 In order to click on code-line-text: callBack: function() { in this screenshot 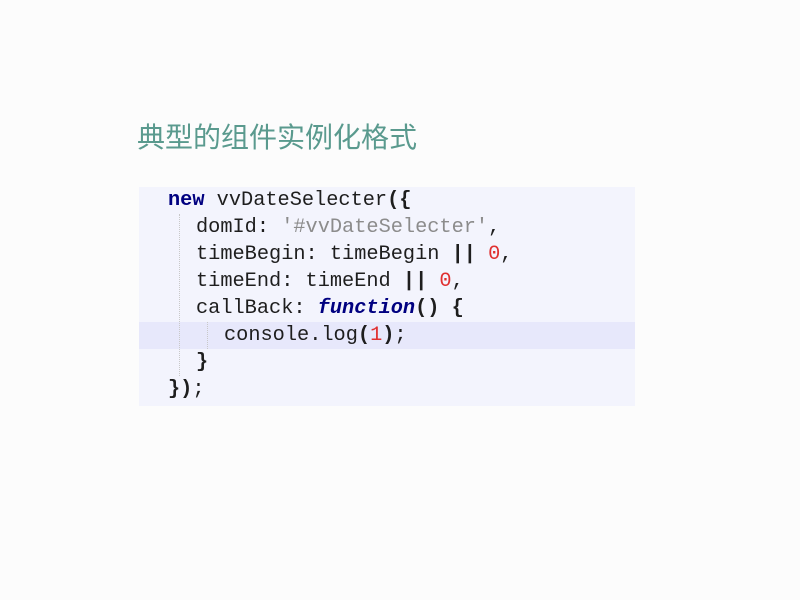, I will do `click(330, 308)`.